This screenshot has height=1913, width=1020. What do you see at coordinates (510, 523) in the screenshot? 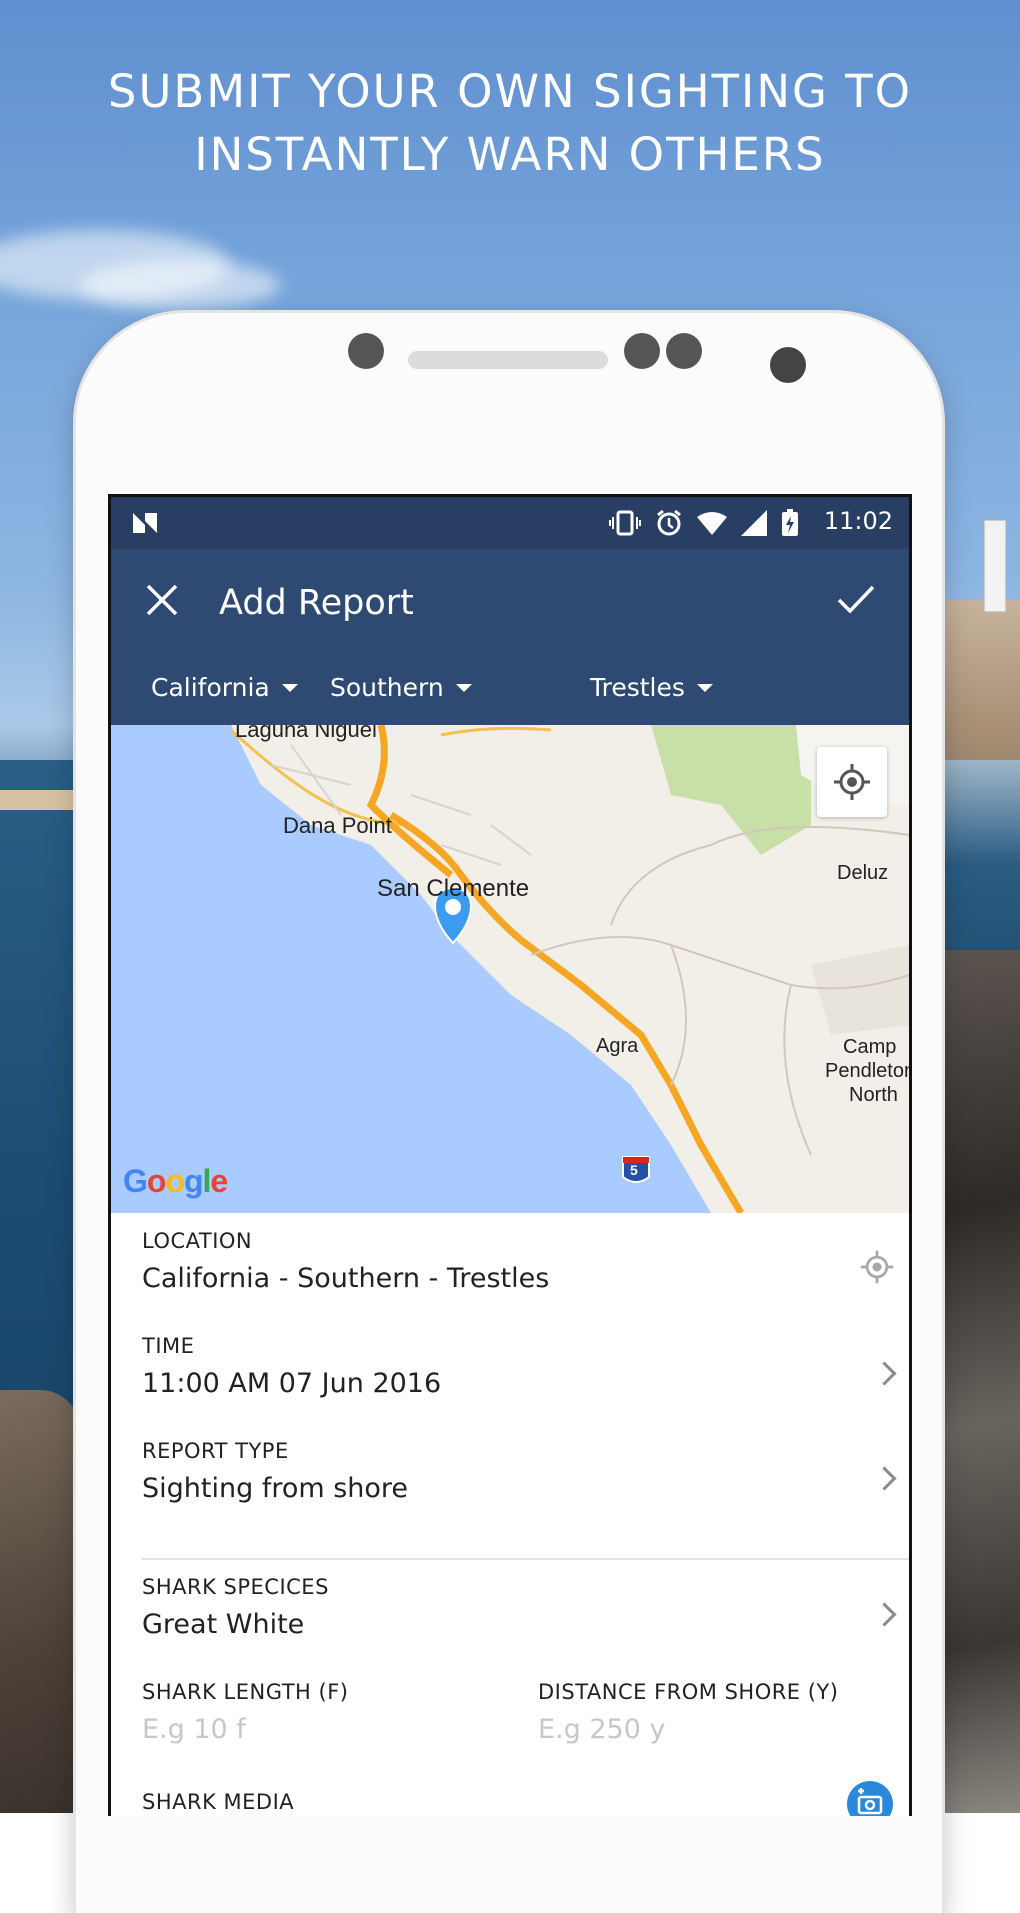
I see `status-bar: 11:02` at bounding box center [510, 523].